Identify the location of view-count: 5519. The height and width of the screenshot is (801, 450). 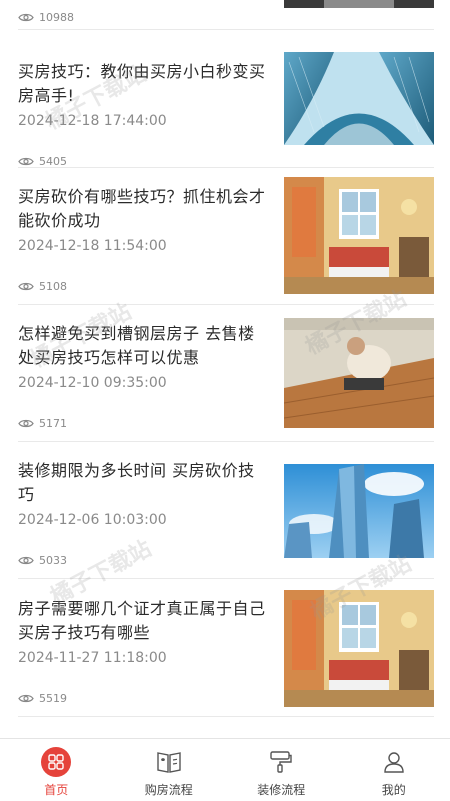
(42, 698).